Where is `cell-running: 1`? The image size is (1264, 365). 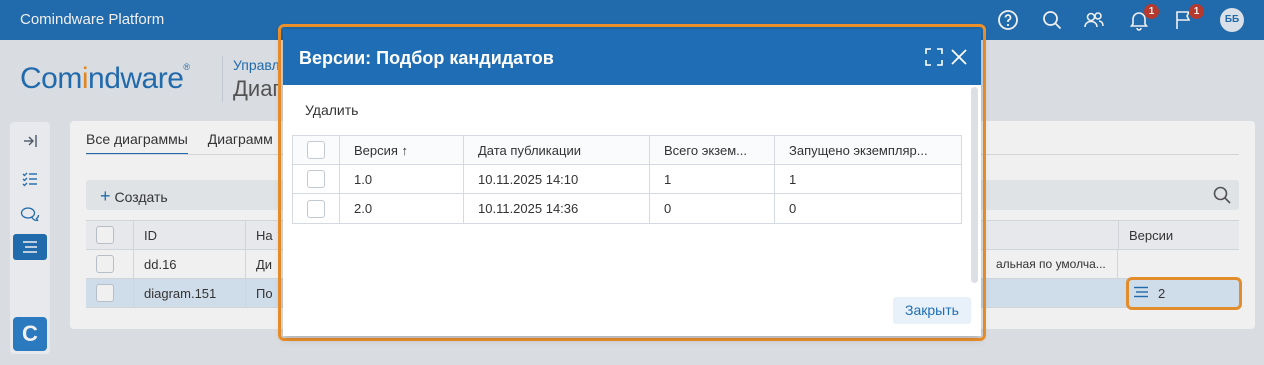 cell-running: 1 is located at coordinates (793, 179).